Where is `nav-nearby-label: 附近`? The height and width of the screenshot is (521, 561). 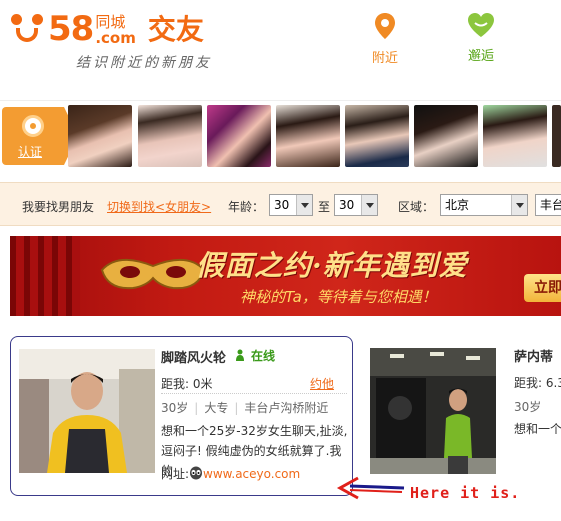
nav-nearby-label: 附近 is located at coordinates (384, 58).